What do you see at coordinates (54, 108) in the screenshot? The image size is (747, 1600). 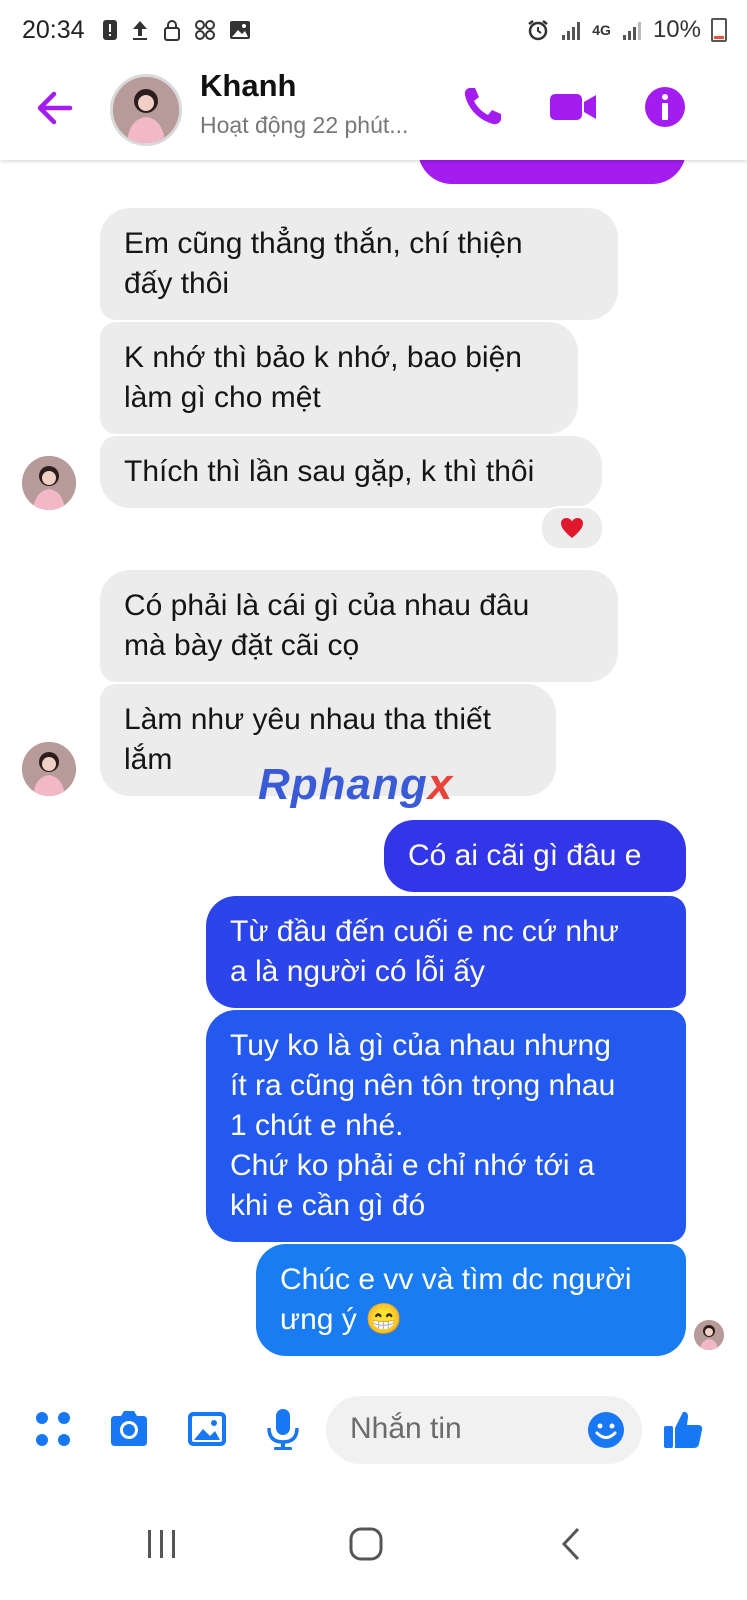 I see `back-arrow-icon` at bounding box center [54, 108].